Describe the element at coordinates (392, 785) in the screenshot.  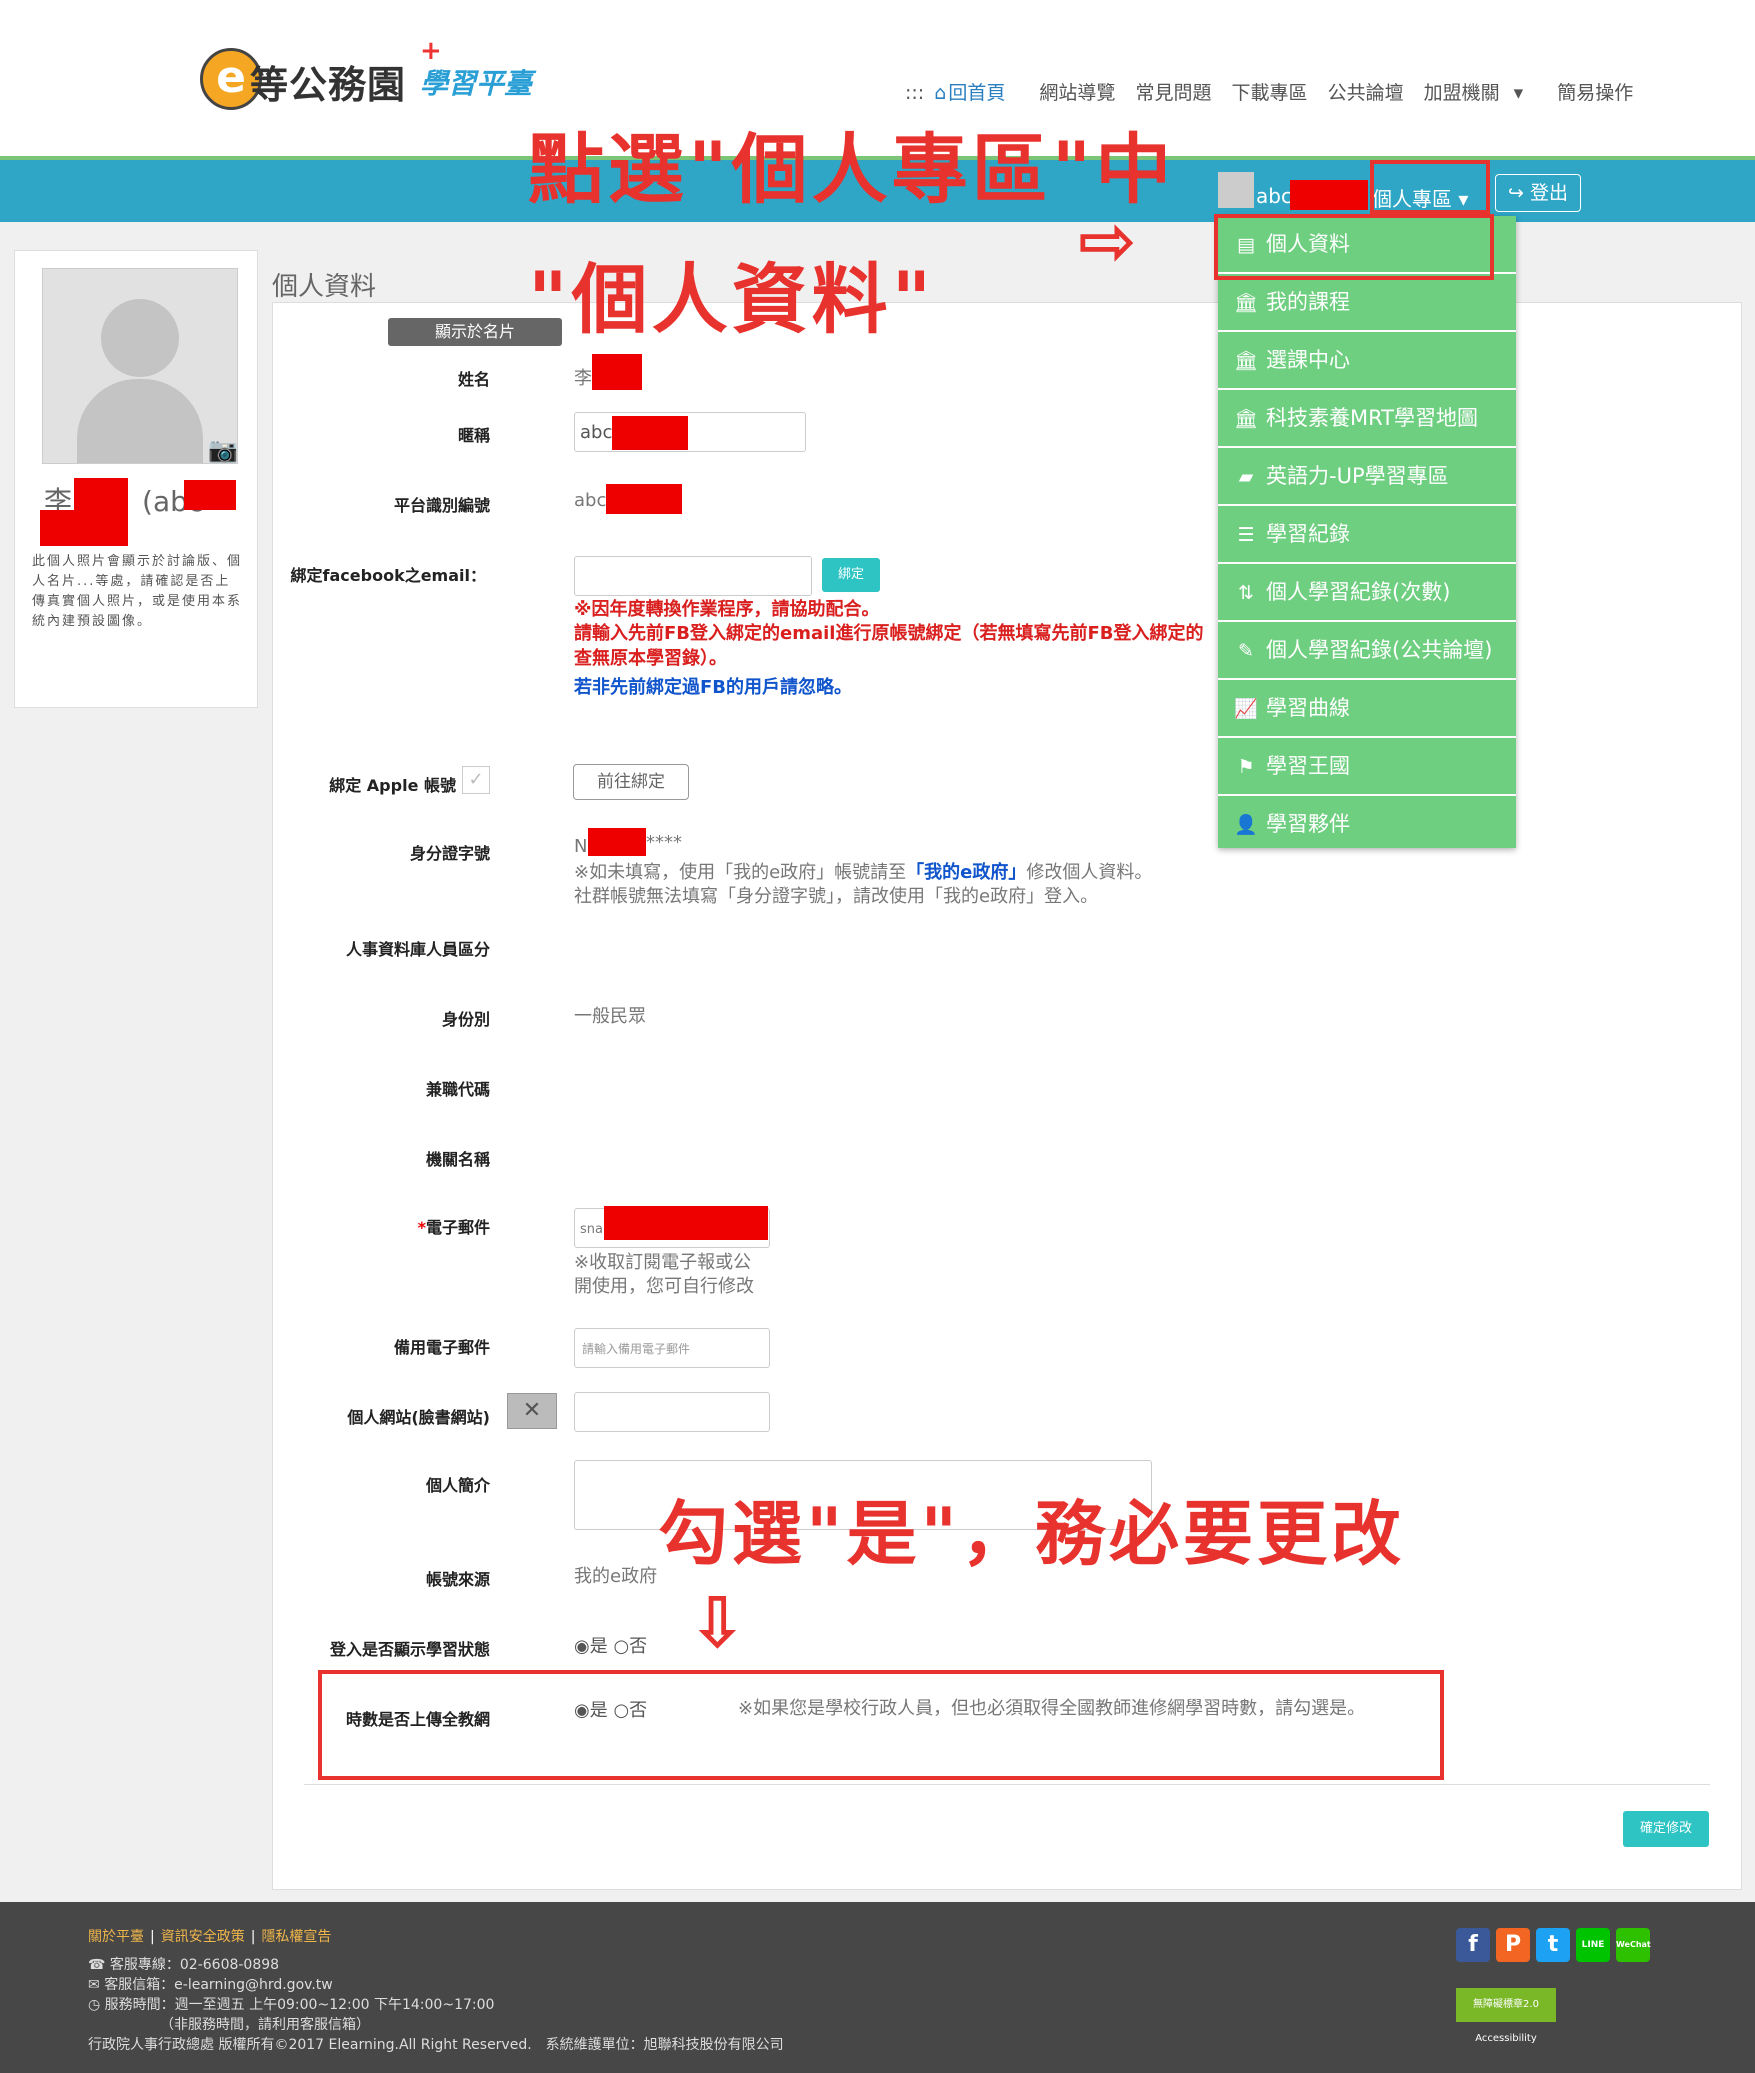
I see `apple-label: 綁定 Apple 帳號` at that location.